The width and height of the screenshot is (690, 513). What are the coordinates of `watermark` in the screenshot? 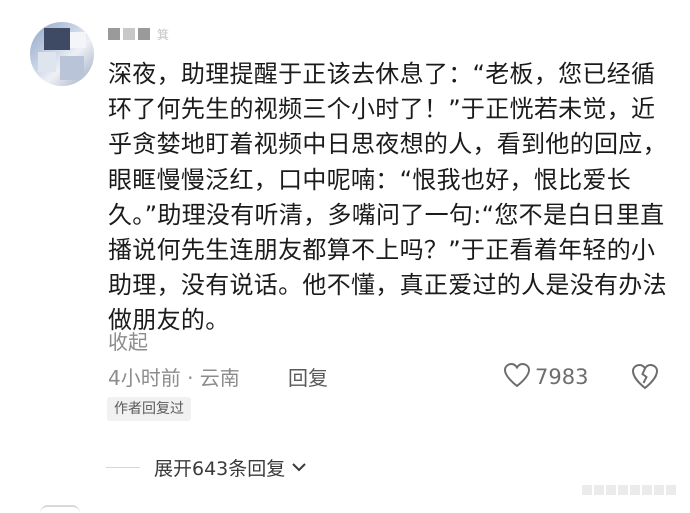 It's located at (629, 490).